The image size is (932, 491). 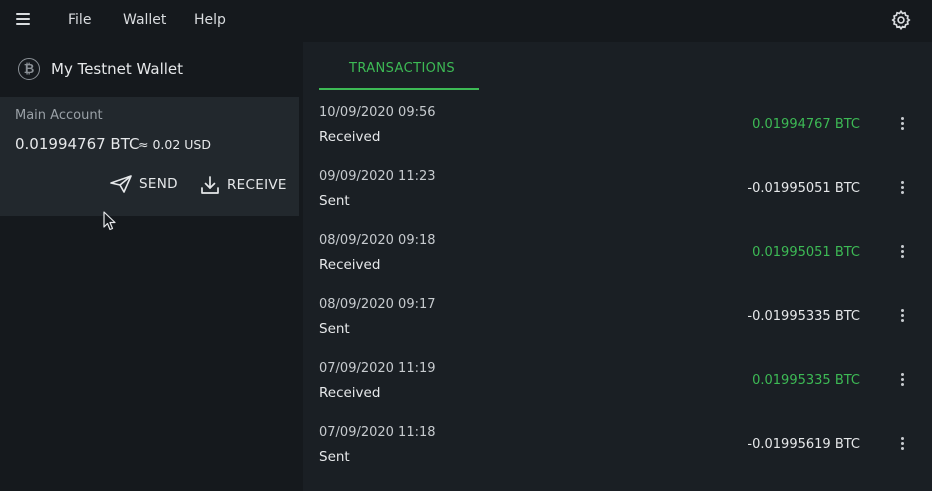 What do you see at coordinates (158, 184) in the screenshot?
I see `send-label: SEND` at bounding box center [158, 184].